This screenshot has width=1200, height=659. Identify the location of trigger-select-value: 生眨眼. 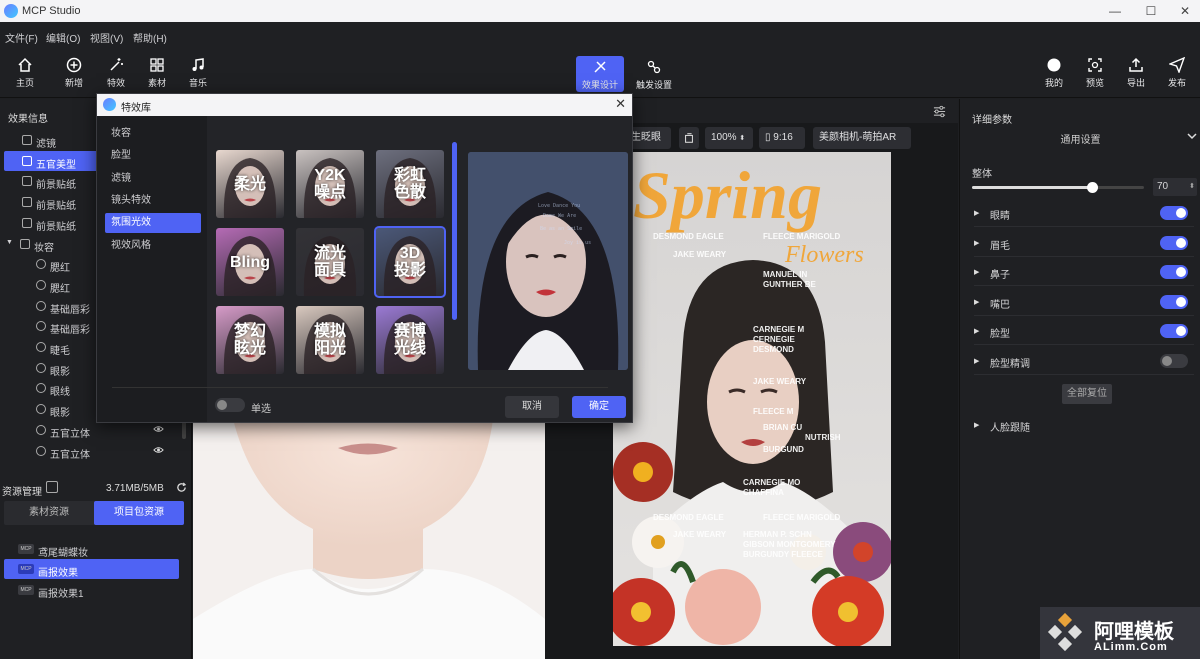
(646, 137).